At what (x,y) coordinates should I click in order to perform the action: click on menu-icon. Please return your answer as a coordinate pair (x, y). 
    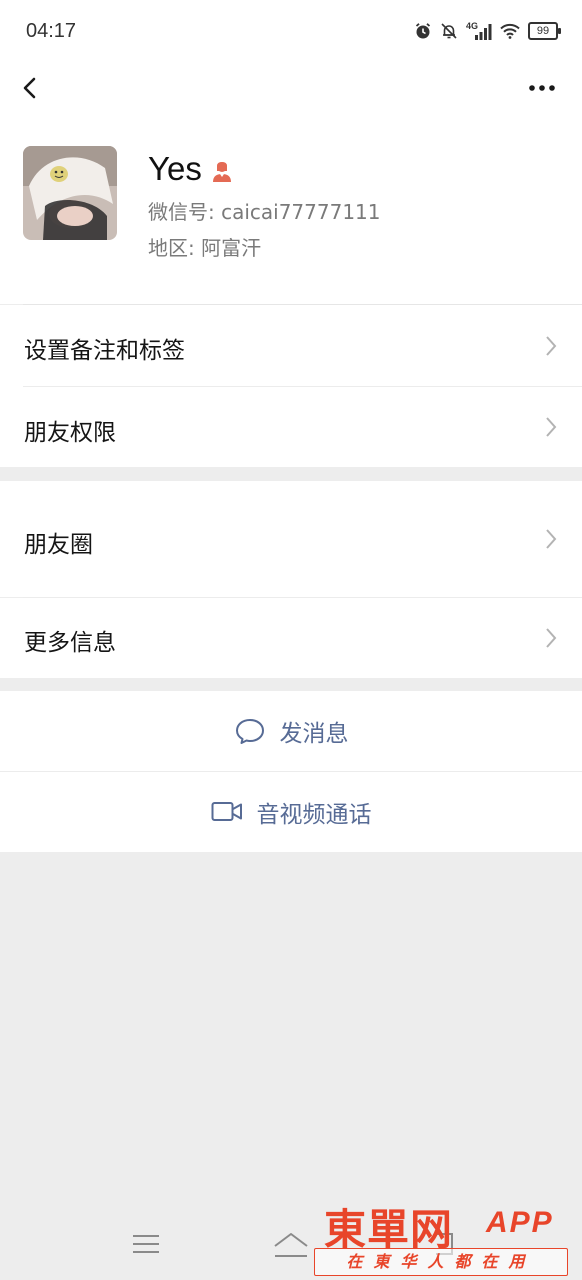
    Looking at the image, I should click on (146, 1244).